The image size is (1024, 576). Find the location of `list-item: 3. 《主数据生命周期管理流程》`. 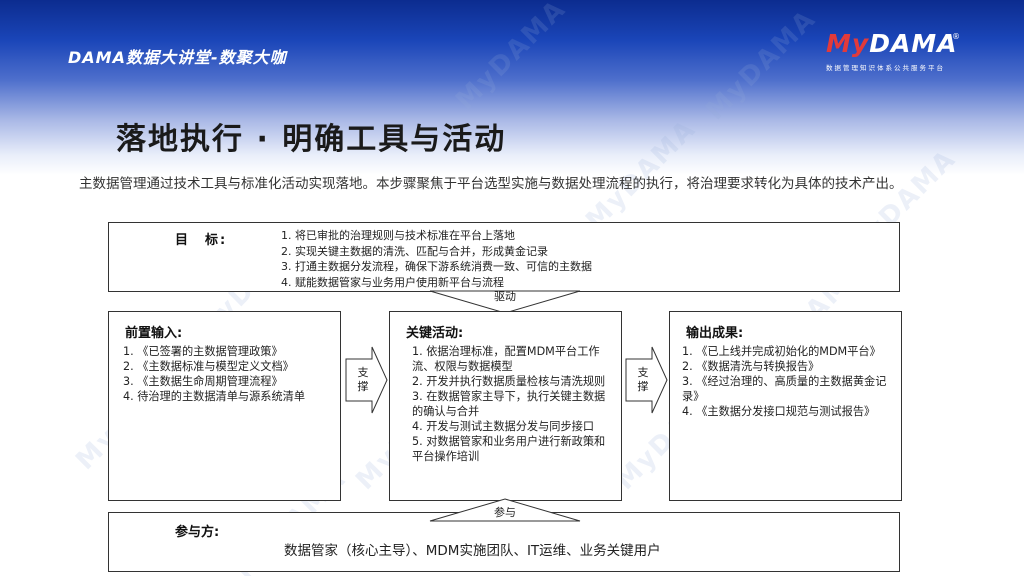

list-item: 3. 《主数据生命周期管理流程》 is located at coordinates (203, 381).